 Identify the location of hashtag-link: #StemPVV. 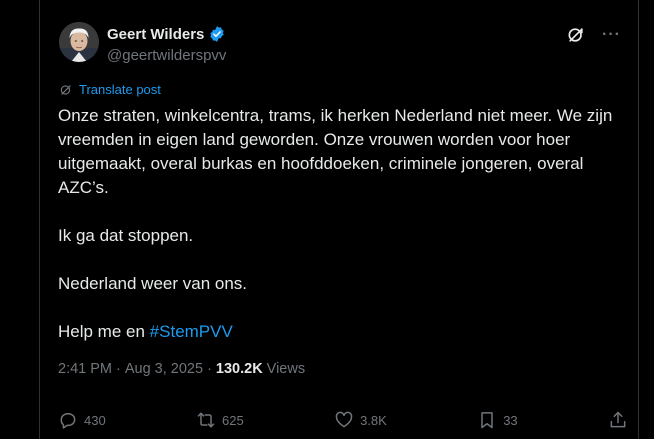
(191, 331).